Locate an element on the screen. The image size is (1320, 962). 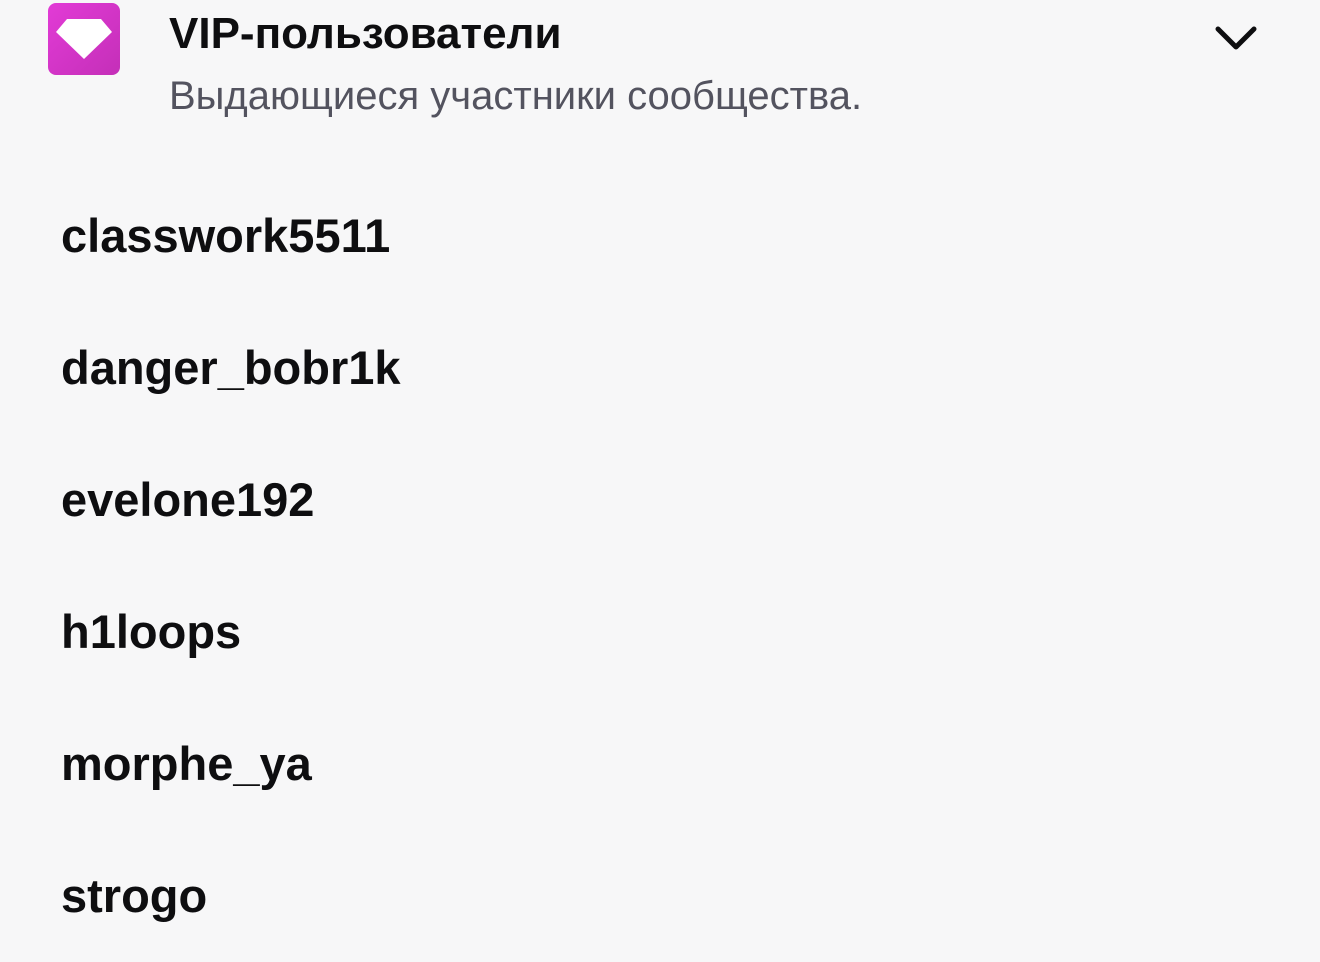
chevron-down-icon is located at coordinates (1236, 38).